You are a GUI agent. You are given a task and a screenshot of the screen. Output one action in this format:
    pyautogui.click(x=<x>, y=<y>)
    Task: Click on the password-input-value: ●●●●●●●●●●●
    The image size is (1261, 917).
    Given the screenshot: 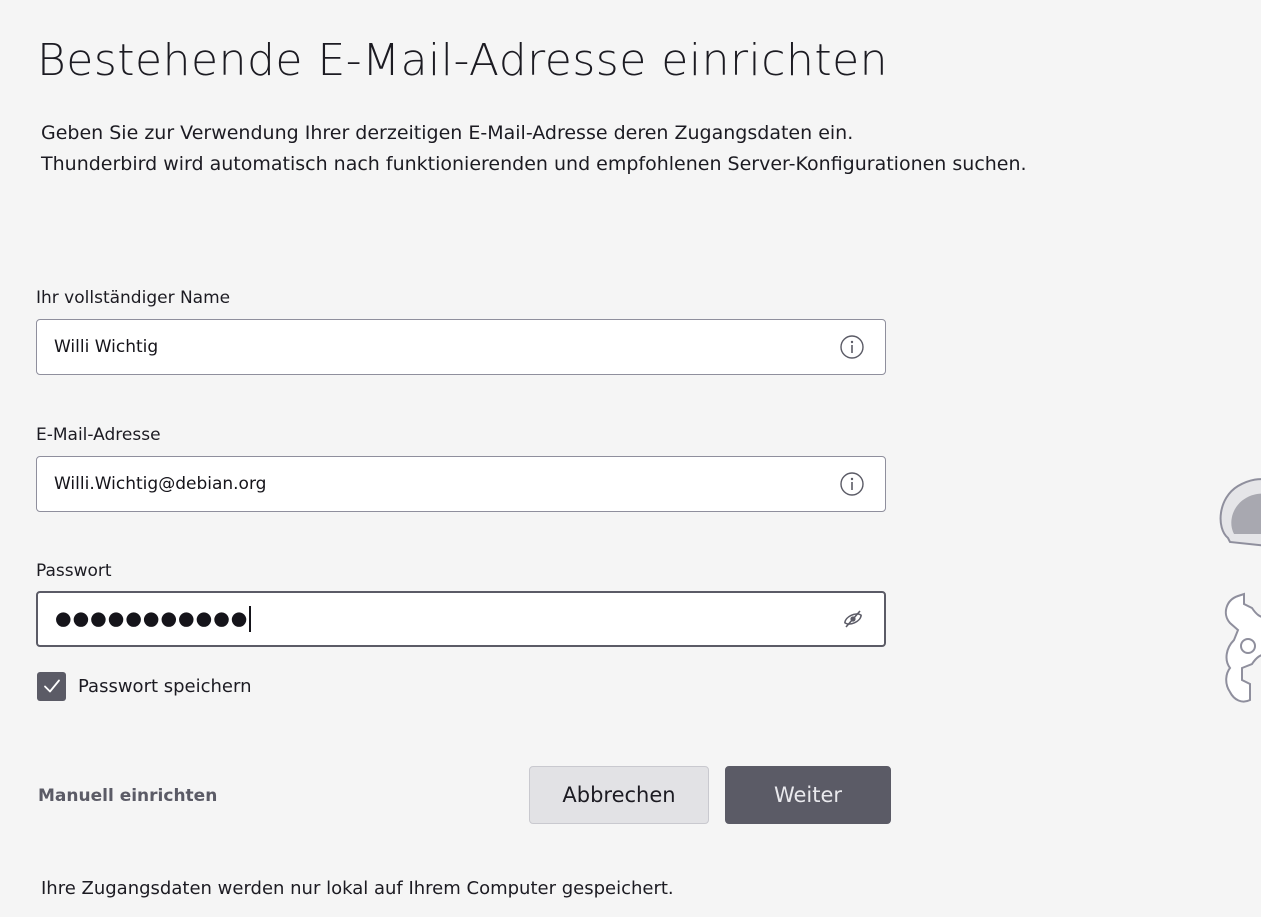 What is the action you would take?
    pyautogui.click(x=153, y=619)
    